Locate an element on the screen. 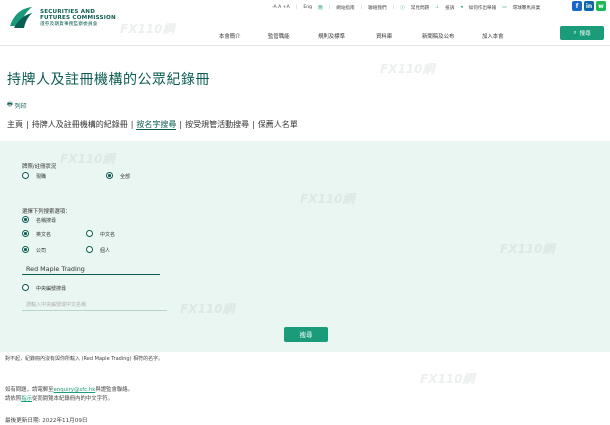 This screenshot has height=425, width=610. breadcrumb-home: 主頁 is located at coordinates (15, 124).